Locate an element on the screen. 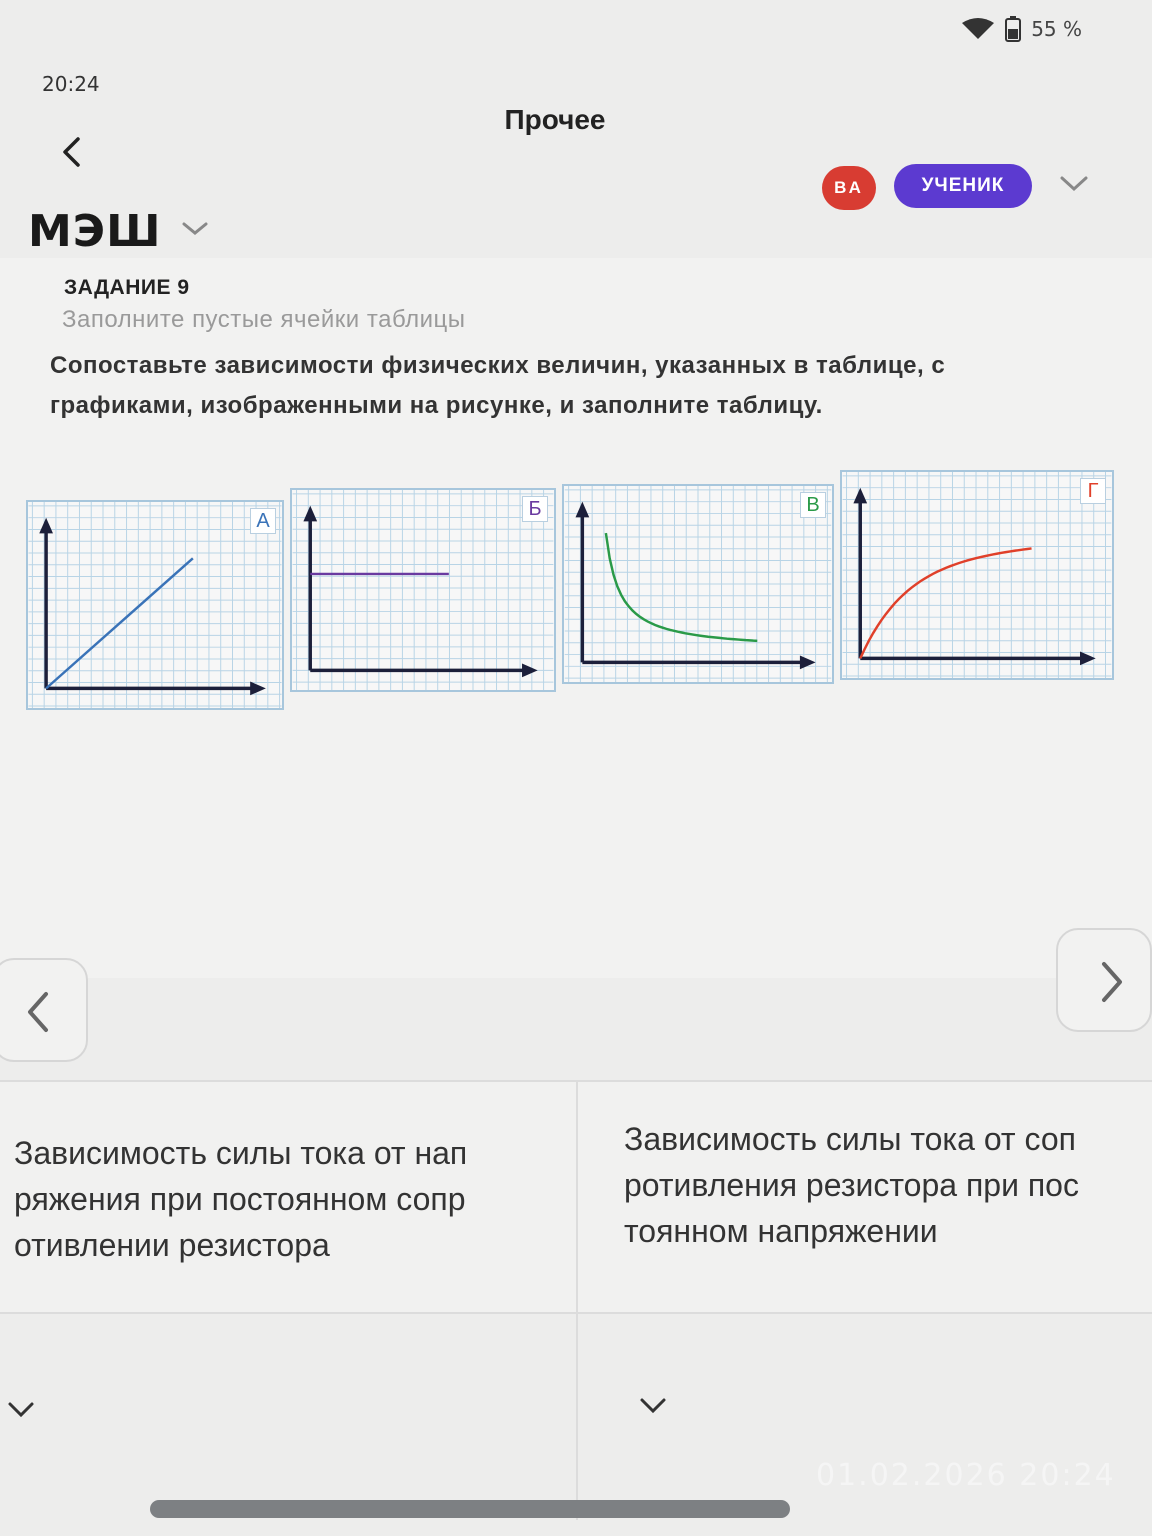 The width and height of the screenshot is (1152, 1536). graph-panel: В is located at coordinates (698, 584).